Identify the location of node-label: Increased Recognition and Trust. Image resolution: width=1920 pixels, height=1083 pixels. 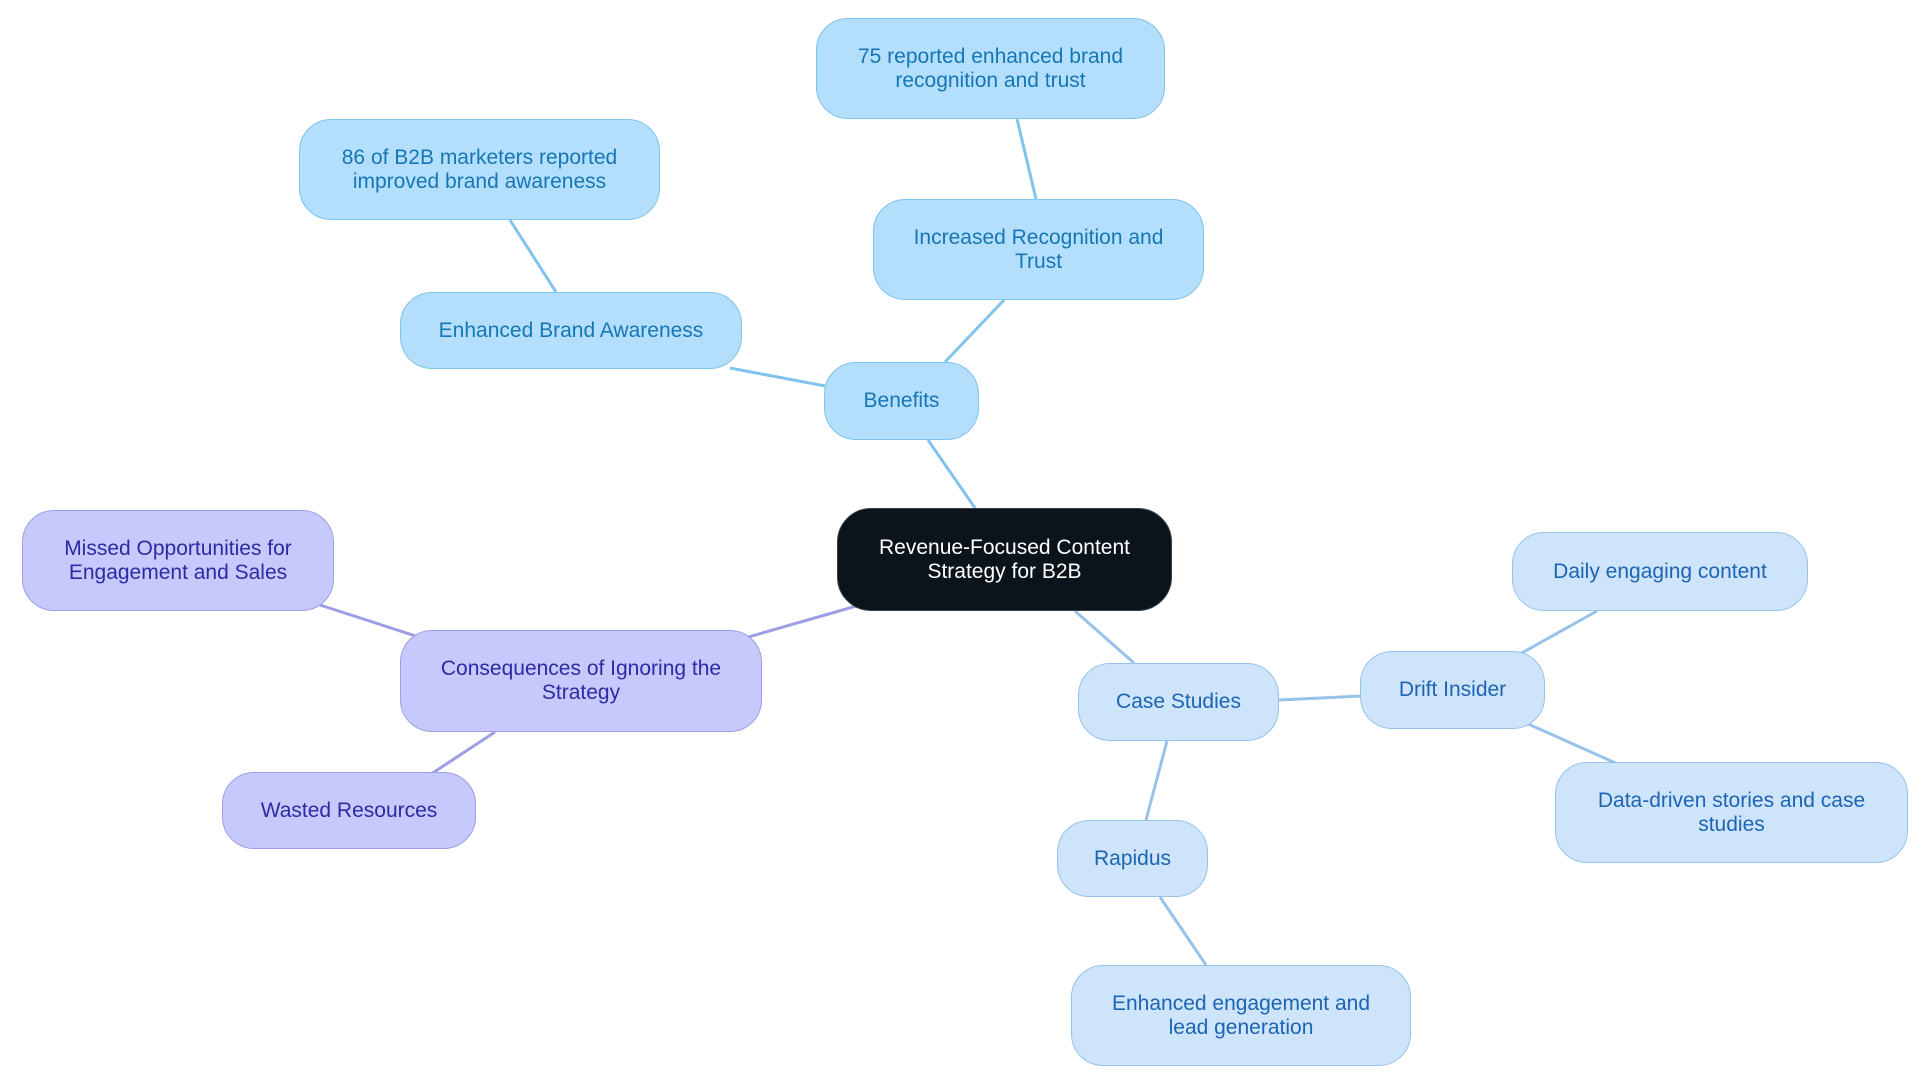
(1038, 249).